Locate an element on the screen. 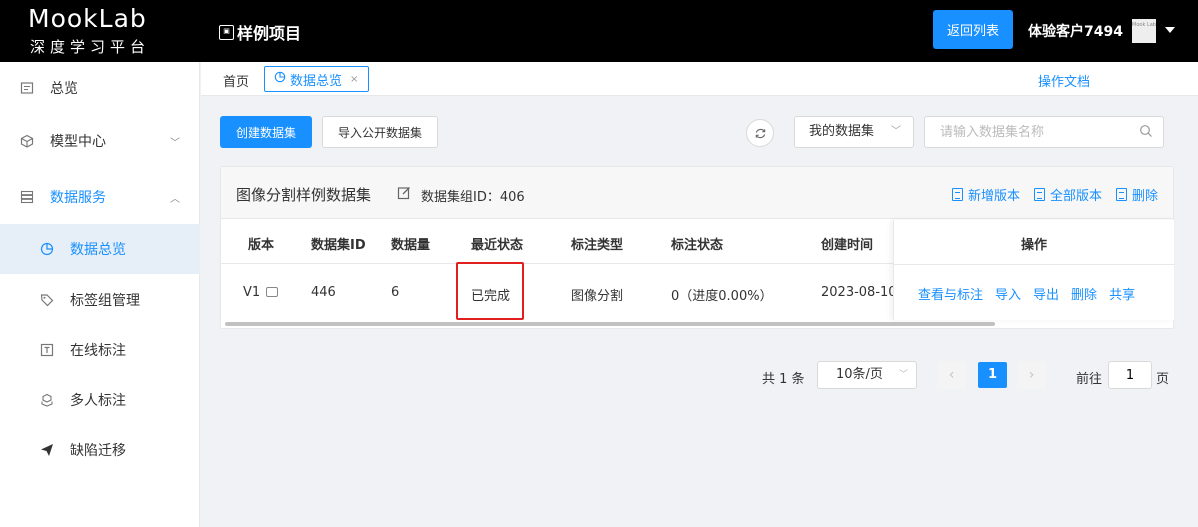  dataset-group-id: 数据集组ID：406 is located at coordinates (473, 197).